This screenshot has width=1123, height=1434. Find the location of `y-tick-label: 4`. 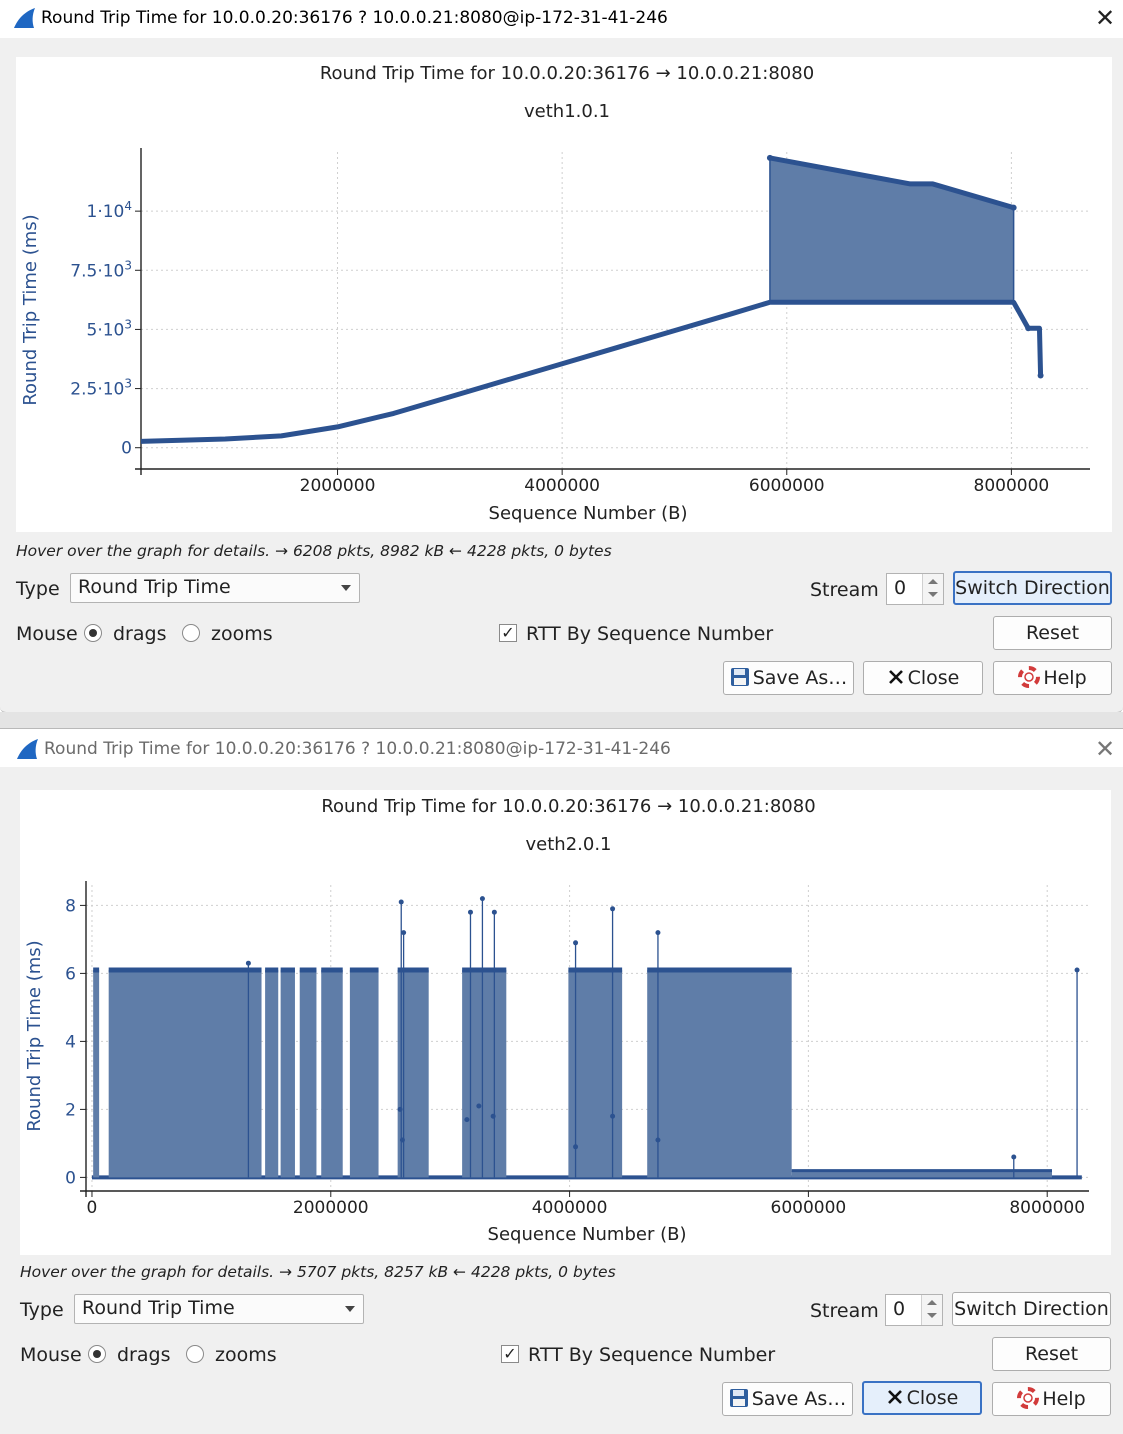

y-tick-label: 4 is located at coordinates (70, 1042).